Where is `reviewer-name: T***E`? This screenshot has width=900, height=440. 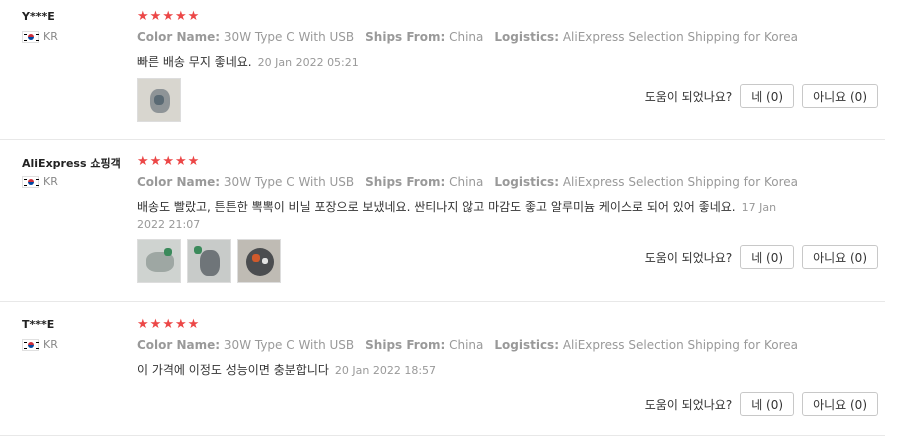 reviewer-name: T***E is located at coordinates (38, 324).